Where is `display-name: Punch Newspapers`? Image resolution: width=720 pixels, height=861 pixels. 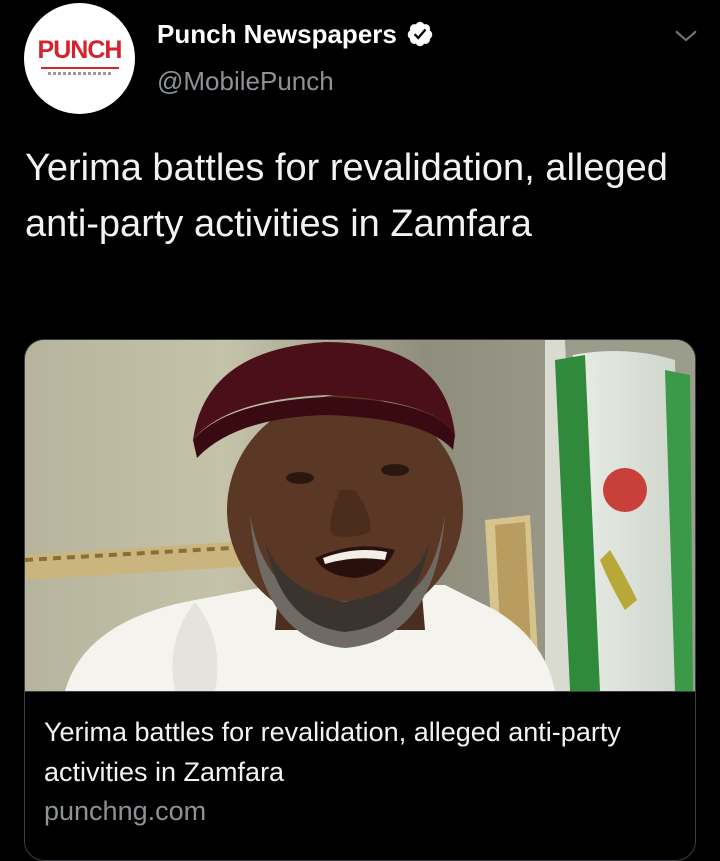 display-name: Punch Newspapers is located at coordinates (277, 34).